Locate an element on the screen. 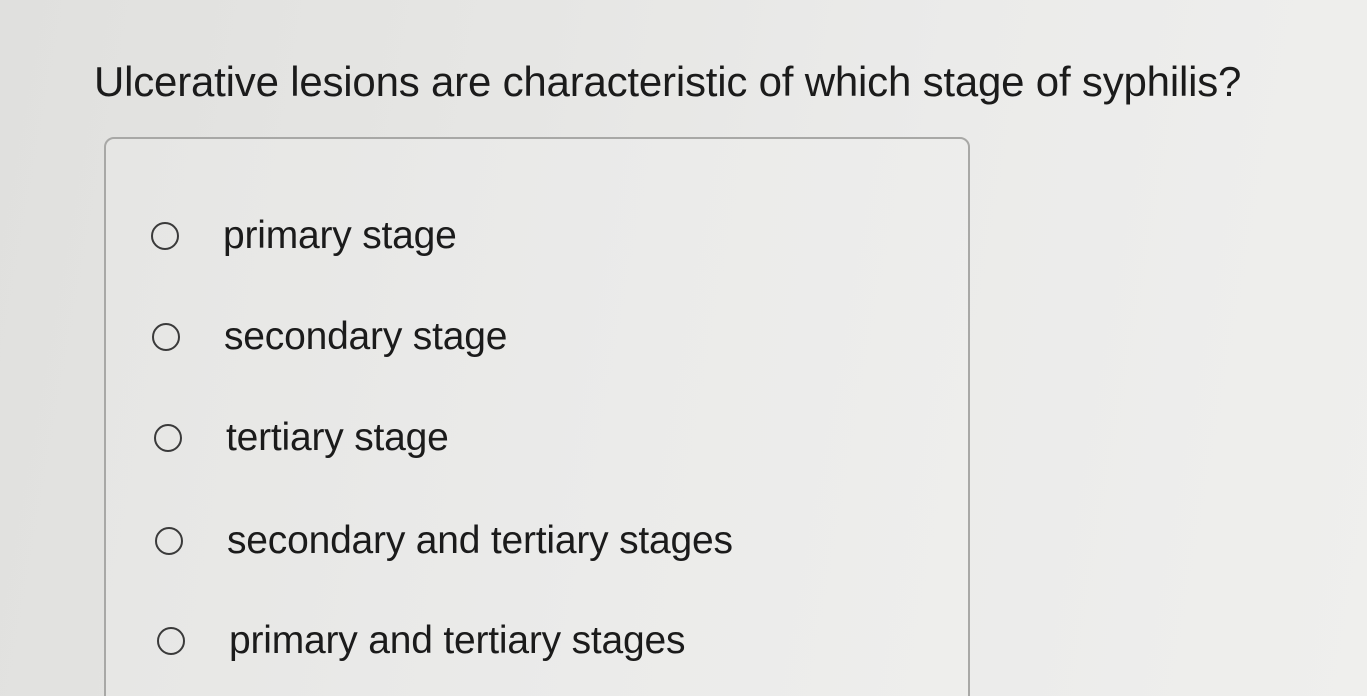  option-tertiary-stage: tertiary stage is located at coordinates (301, 438).